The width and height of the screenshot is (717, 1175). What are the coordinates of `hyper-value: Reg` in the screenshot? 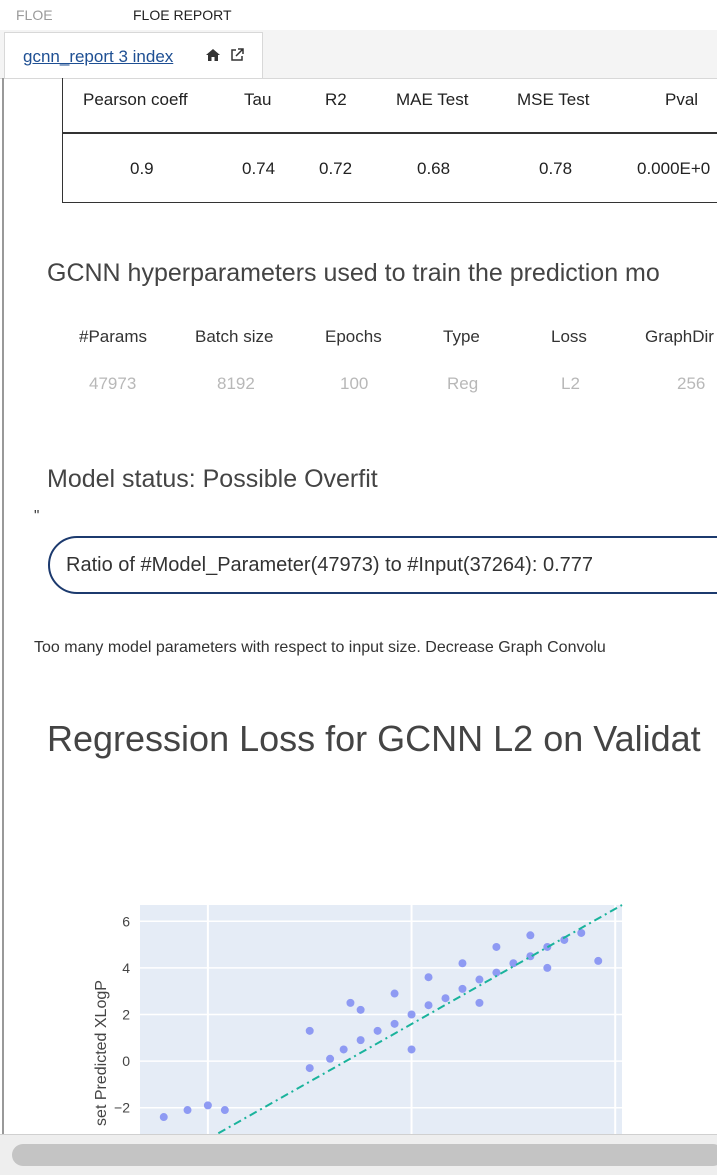 It's located at (463, 383).